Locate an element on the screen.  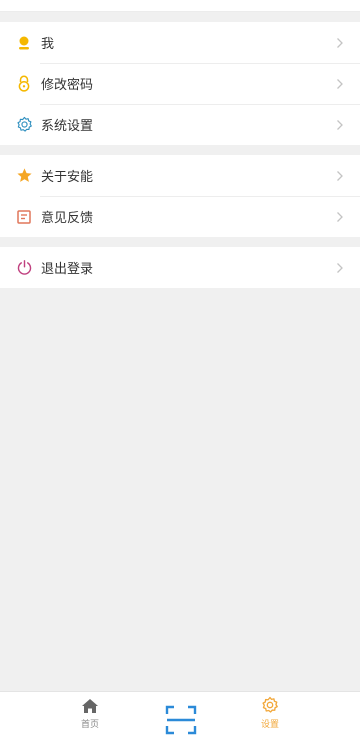
menu-item-logout: 退出登录 is located at coordinates (180, 267).